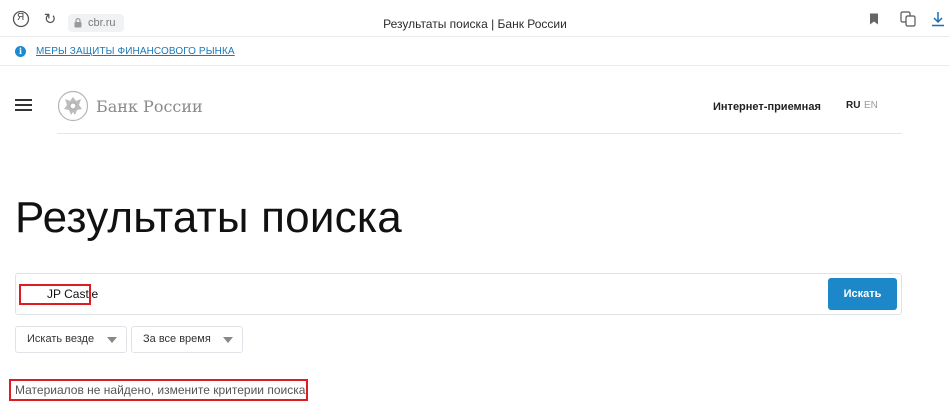 Image resolution: width=950 pixels, height=411 pixels. I want to click on search-scope-select: Искать везде, so click(71, 339).